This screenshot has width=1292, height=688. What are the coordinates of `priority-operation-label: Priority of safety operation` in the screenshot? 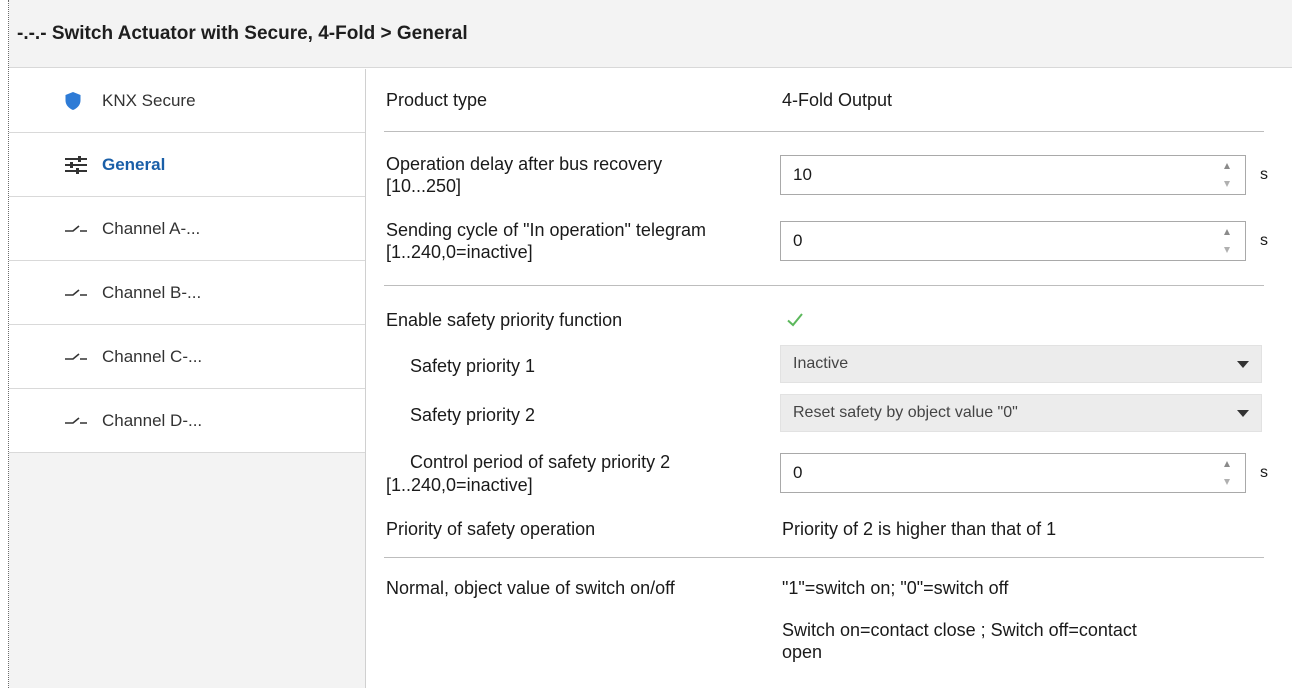 It's located at (491, 529).